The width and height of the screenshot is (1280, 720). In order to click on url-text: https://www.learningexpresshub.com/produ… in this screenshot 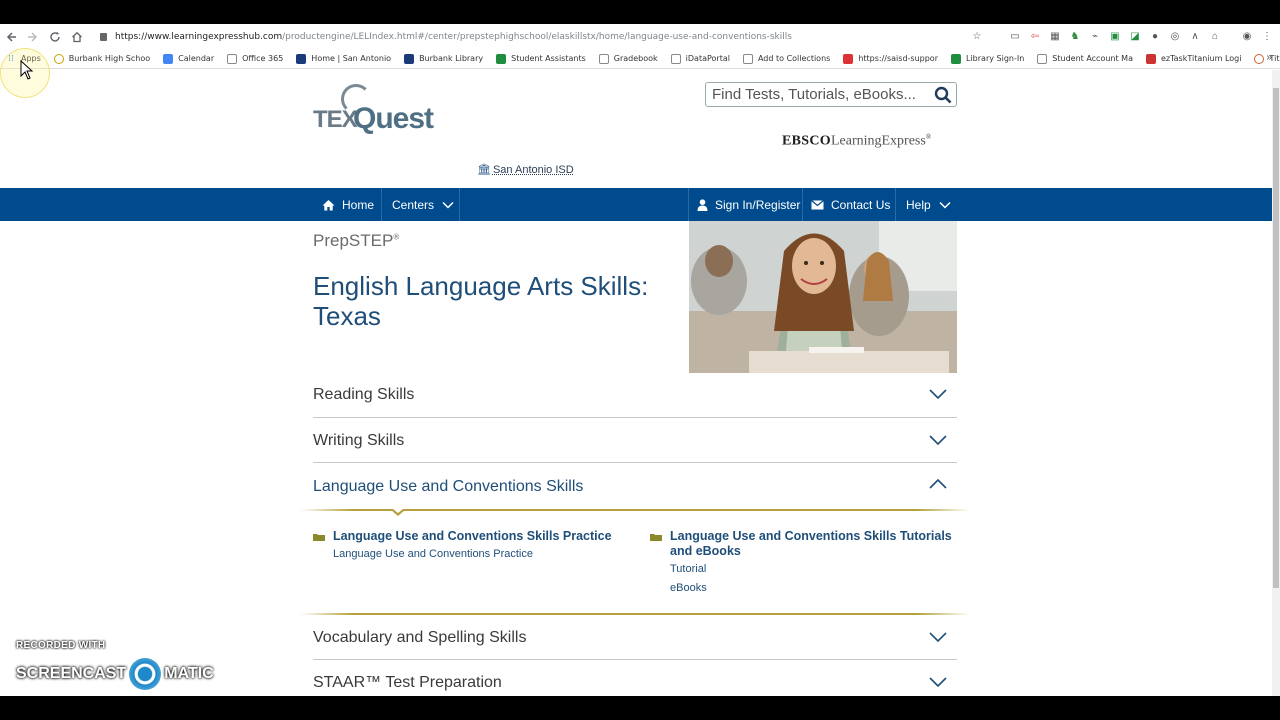, I will do `click(453, 36)`.